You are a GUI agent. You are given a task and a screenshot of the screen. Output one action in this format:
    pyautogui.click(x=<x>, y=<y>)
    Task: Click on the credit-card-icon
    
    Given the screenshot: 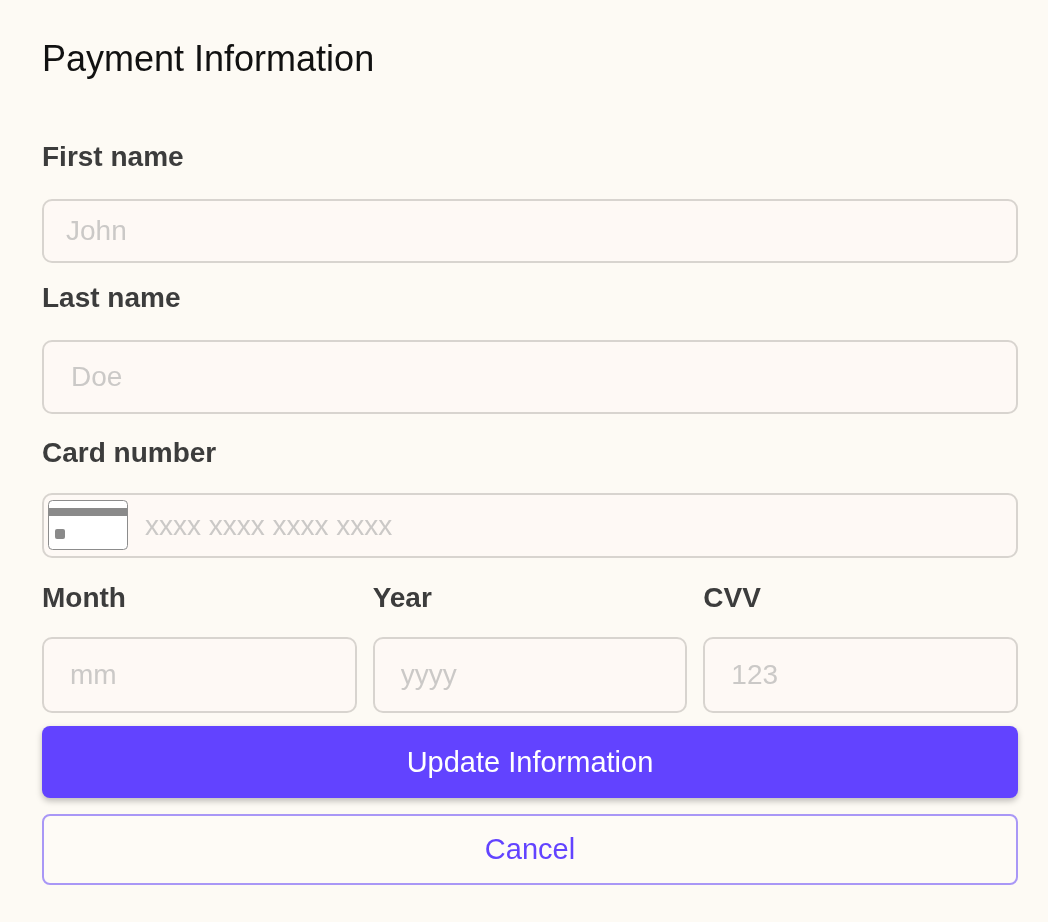 What is the action you would take?
    pyautogui.click(x=88, y=525)
    